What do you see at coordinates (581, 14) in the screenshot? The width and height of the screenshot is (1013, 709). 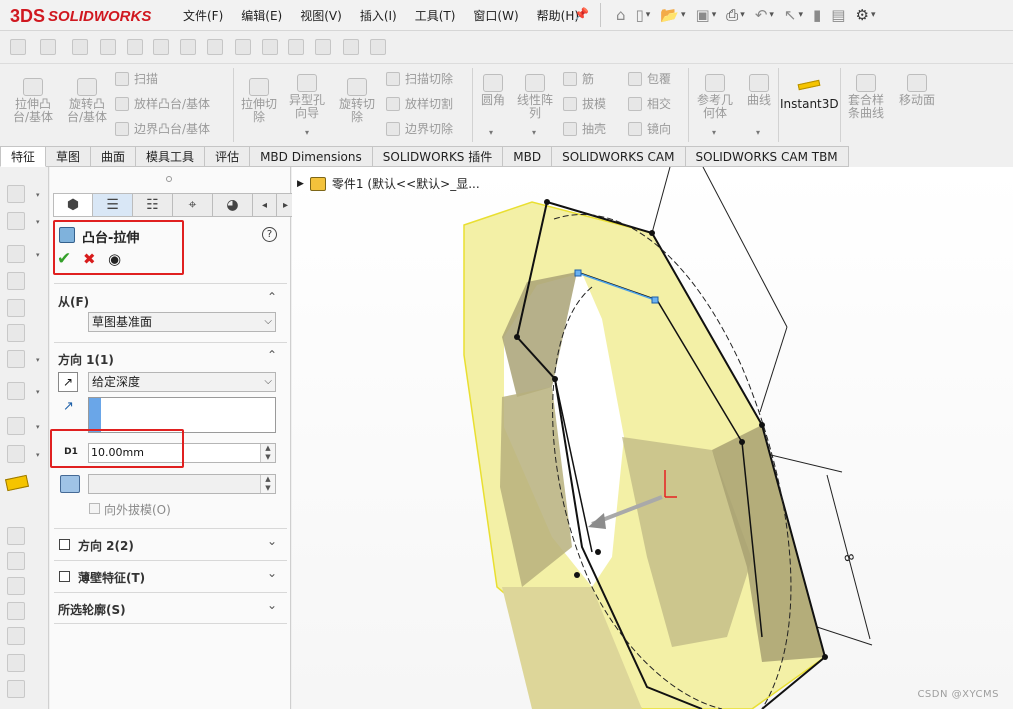 I see `pin-icon: 📌` at bounding box center [581, 14].